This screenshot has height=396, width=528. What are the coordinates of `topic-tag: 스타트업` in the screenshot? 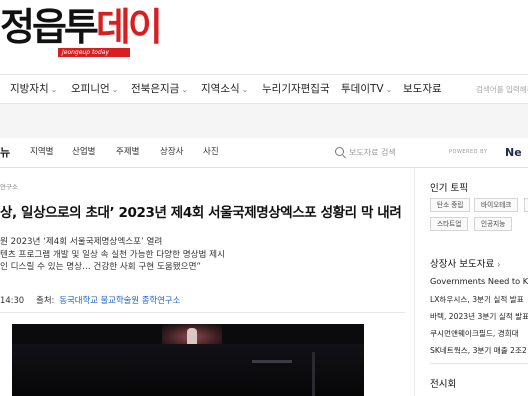 It's located at (449, 224).